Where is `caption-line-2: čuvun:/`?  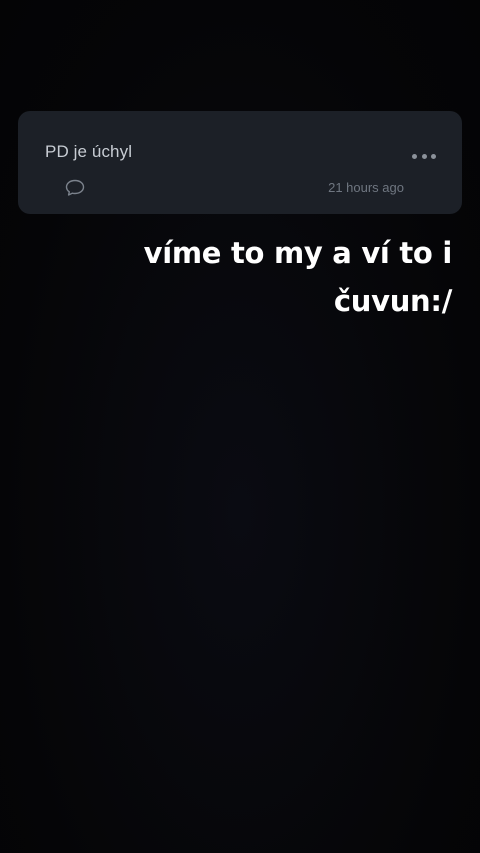
caption-line-2: čuvun:/ is located at coordinates (392, 301).